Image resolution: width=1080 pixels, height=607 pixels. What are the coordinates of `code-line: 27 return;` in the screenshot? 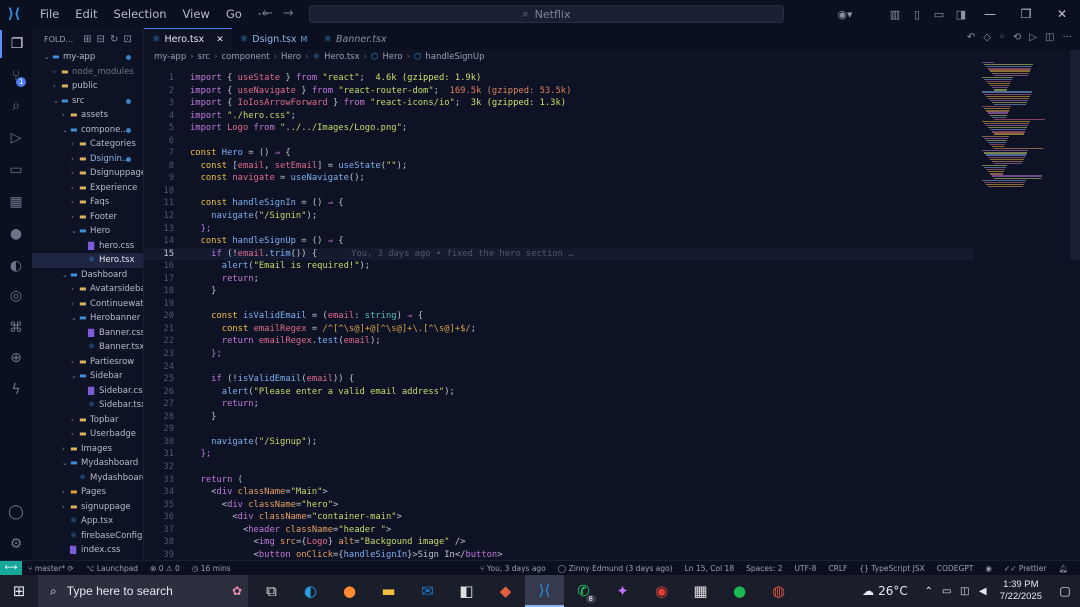 It's located at (559, 404).